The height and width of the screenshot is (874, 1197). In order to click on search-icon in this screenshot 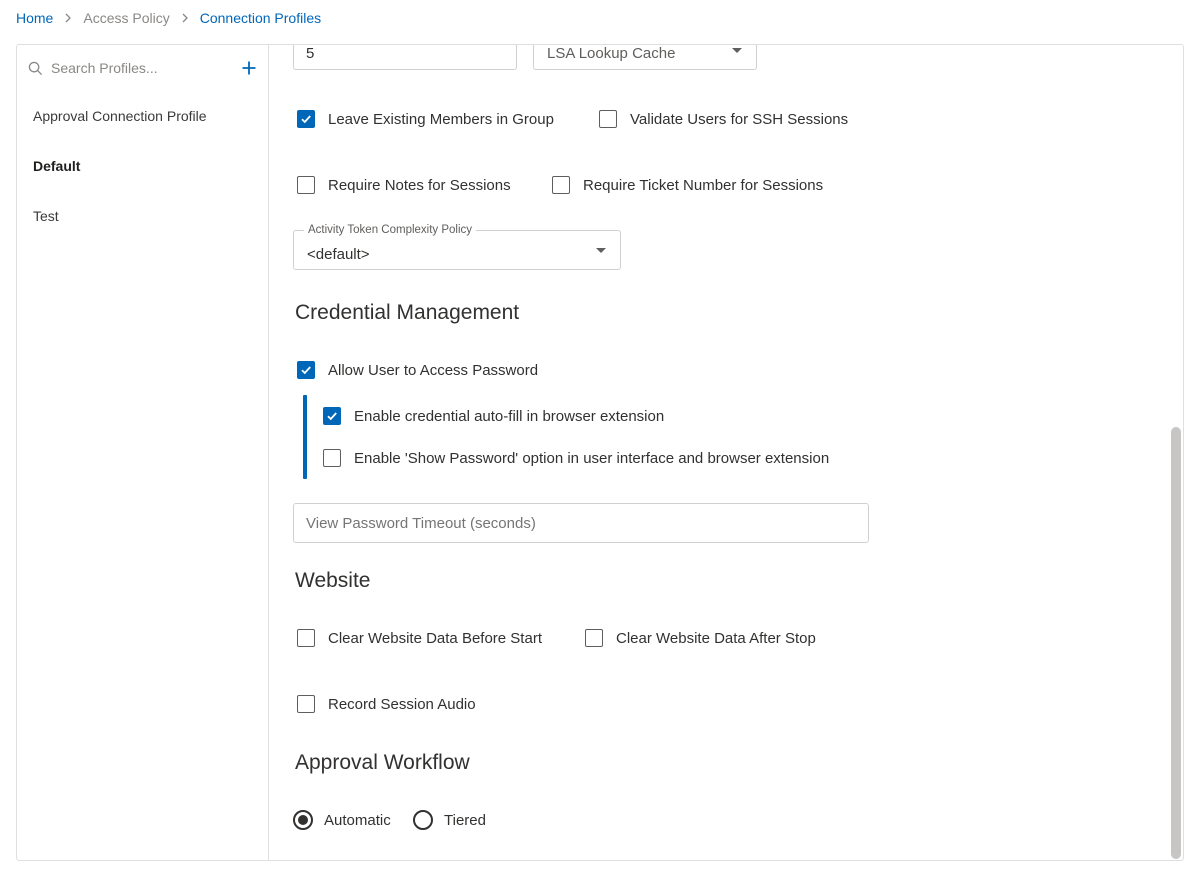, I will do `click(35, 68)`.